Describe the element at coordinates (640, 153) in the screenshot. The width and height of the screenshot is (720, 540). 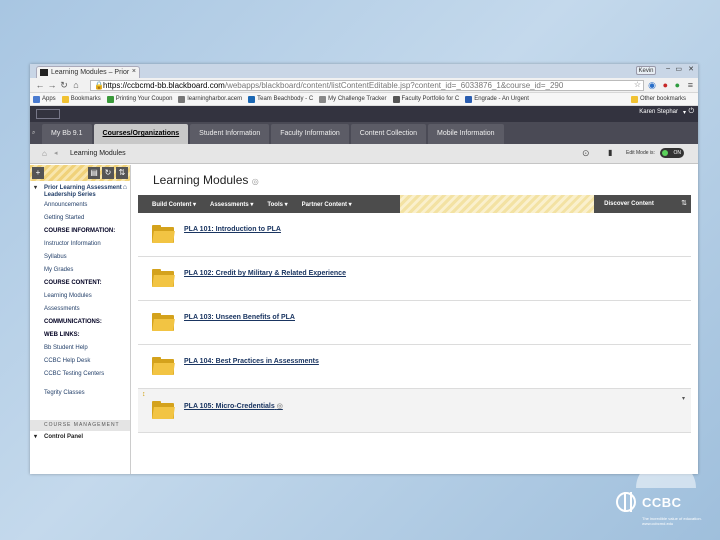
I see `edit-mode-label: Edit Mode is:` at that location.